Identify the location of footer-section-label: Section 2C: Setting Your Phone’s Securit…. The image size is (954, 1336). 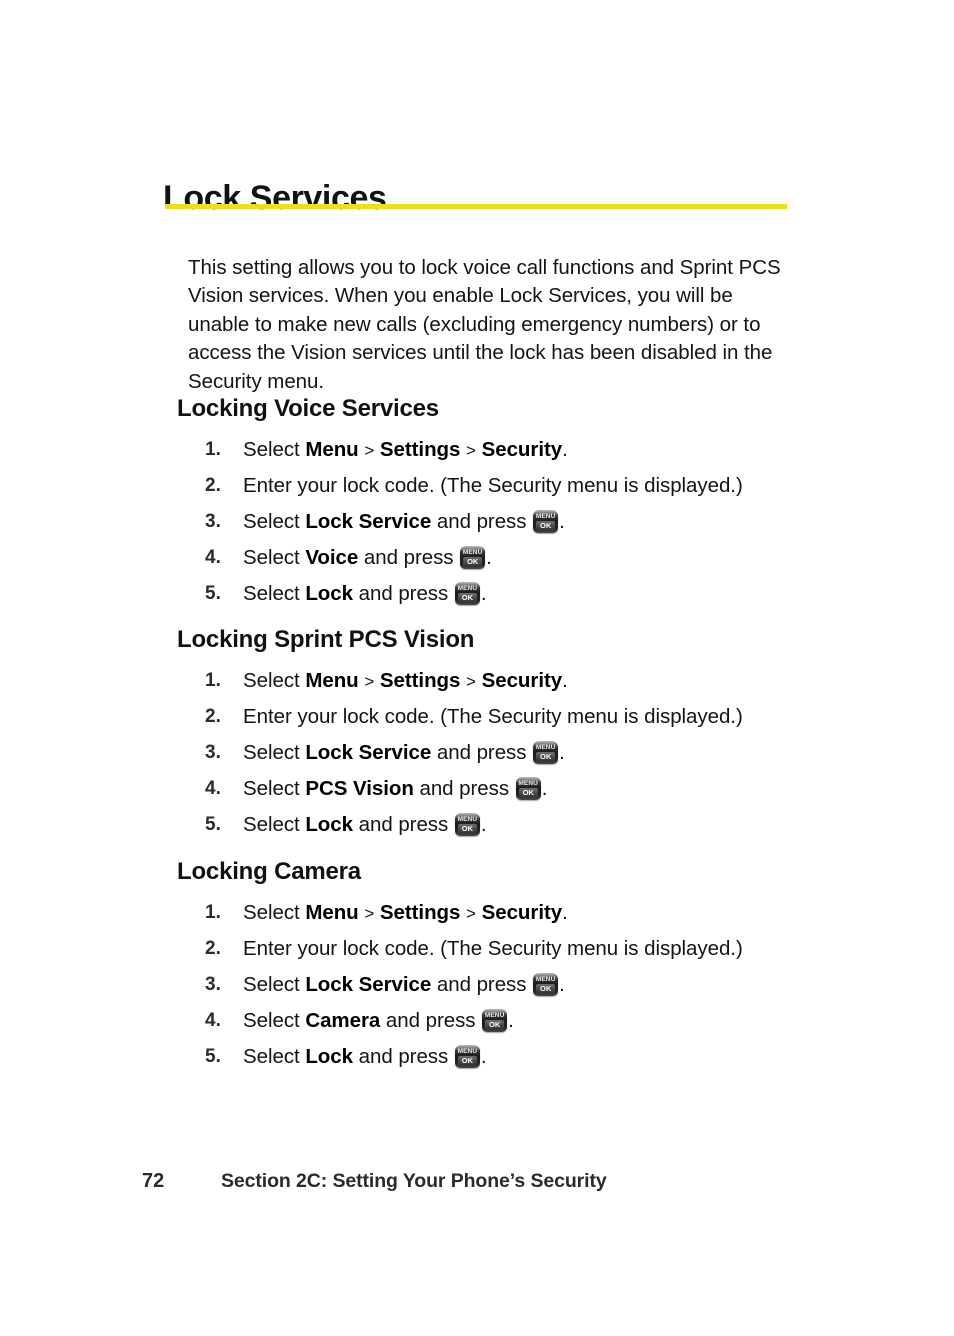
(414, 1181).